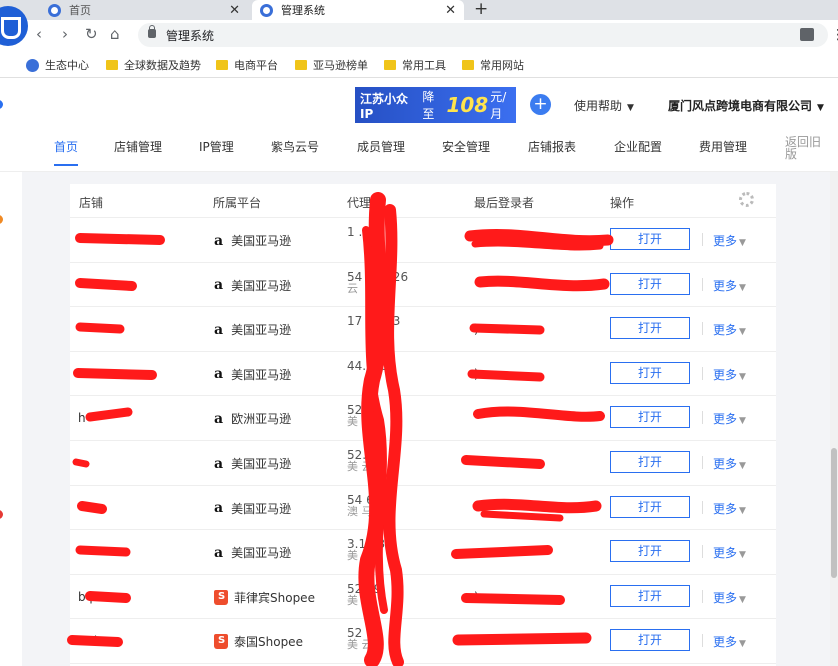 Image resolution: width=838 pixels, height=666 pixels. Describe the element at coordinates (261, 241) in the screenshot. I see `platform-name: 美国亚马逊` at that location.